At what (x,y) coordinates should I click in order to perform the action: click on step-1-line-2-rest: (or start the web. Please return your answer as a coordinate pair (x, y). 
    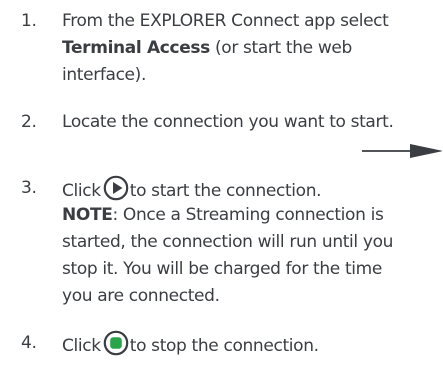
    Looking at the image, I should click on (280, 48).